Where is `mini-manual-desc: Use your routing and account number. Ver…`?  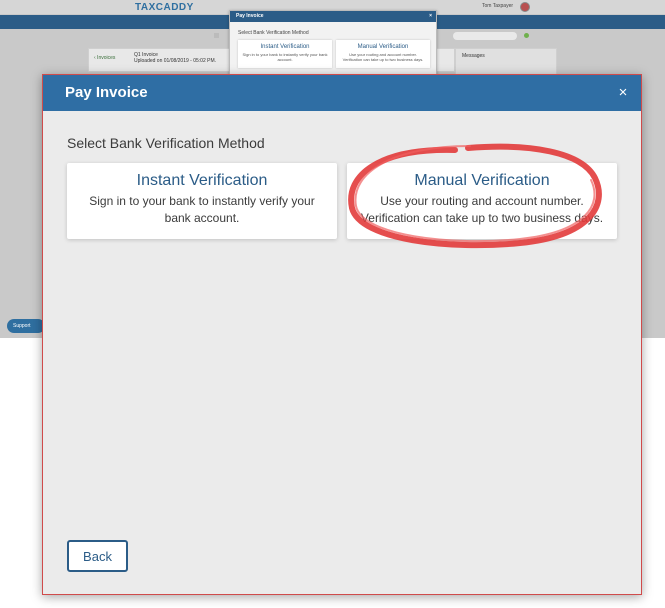 mini-manual-desc: Use your routing and account number. Ver… is located at coordinates (383, 57).